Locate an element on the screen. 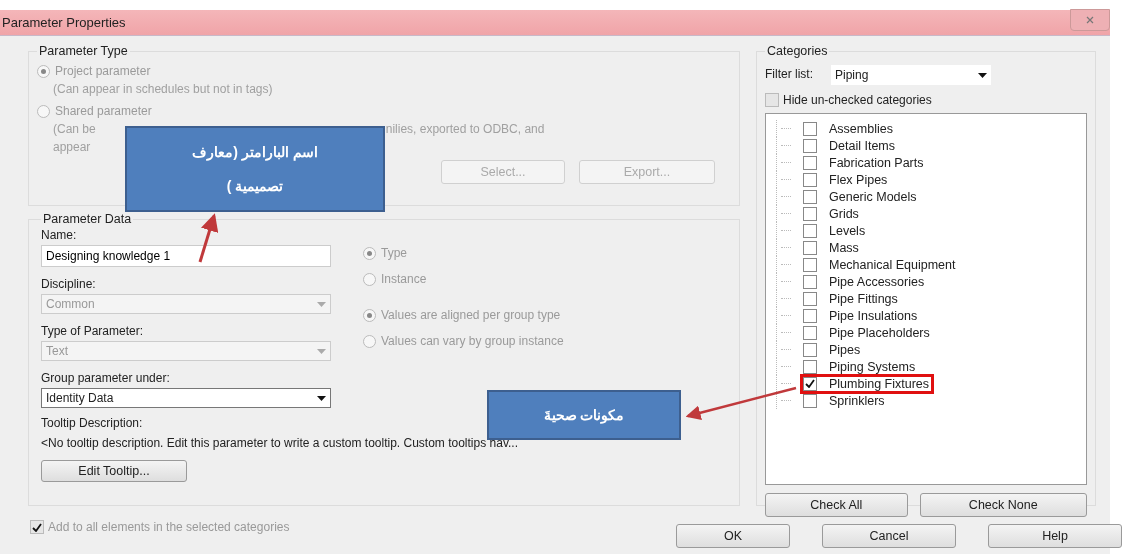 The width and height of the screenshot is (1136, 554). dialog-button: OK is located at coordinates (733, 536).